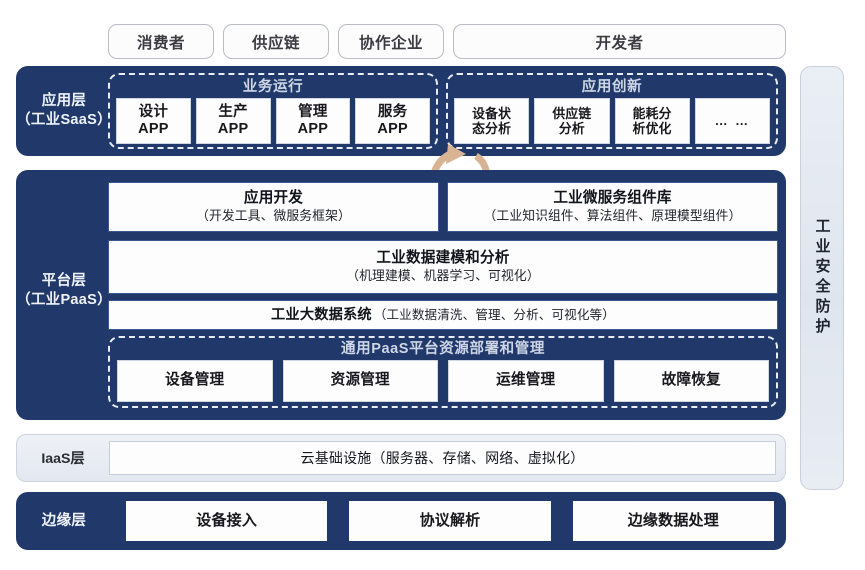 The height and width of the screenshot is (570, 865). Describe the element at coordinates (442, 458) in the screenshot. I see `cloud-infrastructure-box: 云基础设施（服务器、存储、网络、虚拟化）` at that location.